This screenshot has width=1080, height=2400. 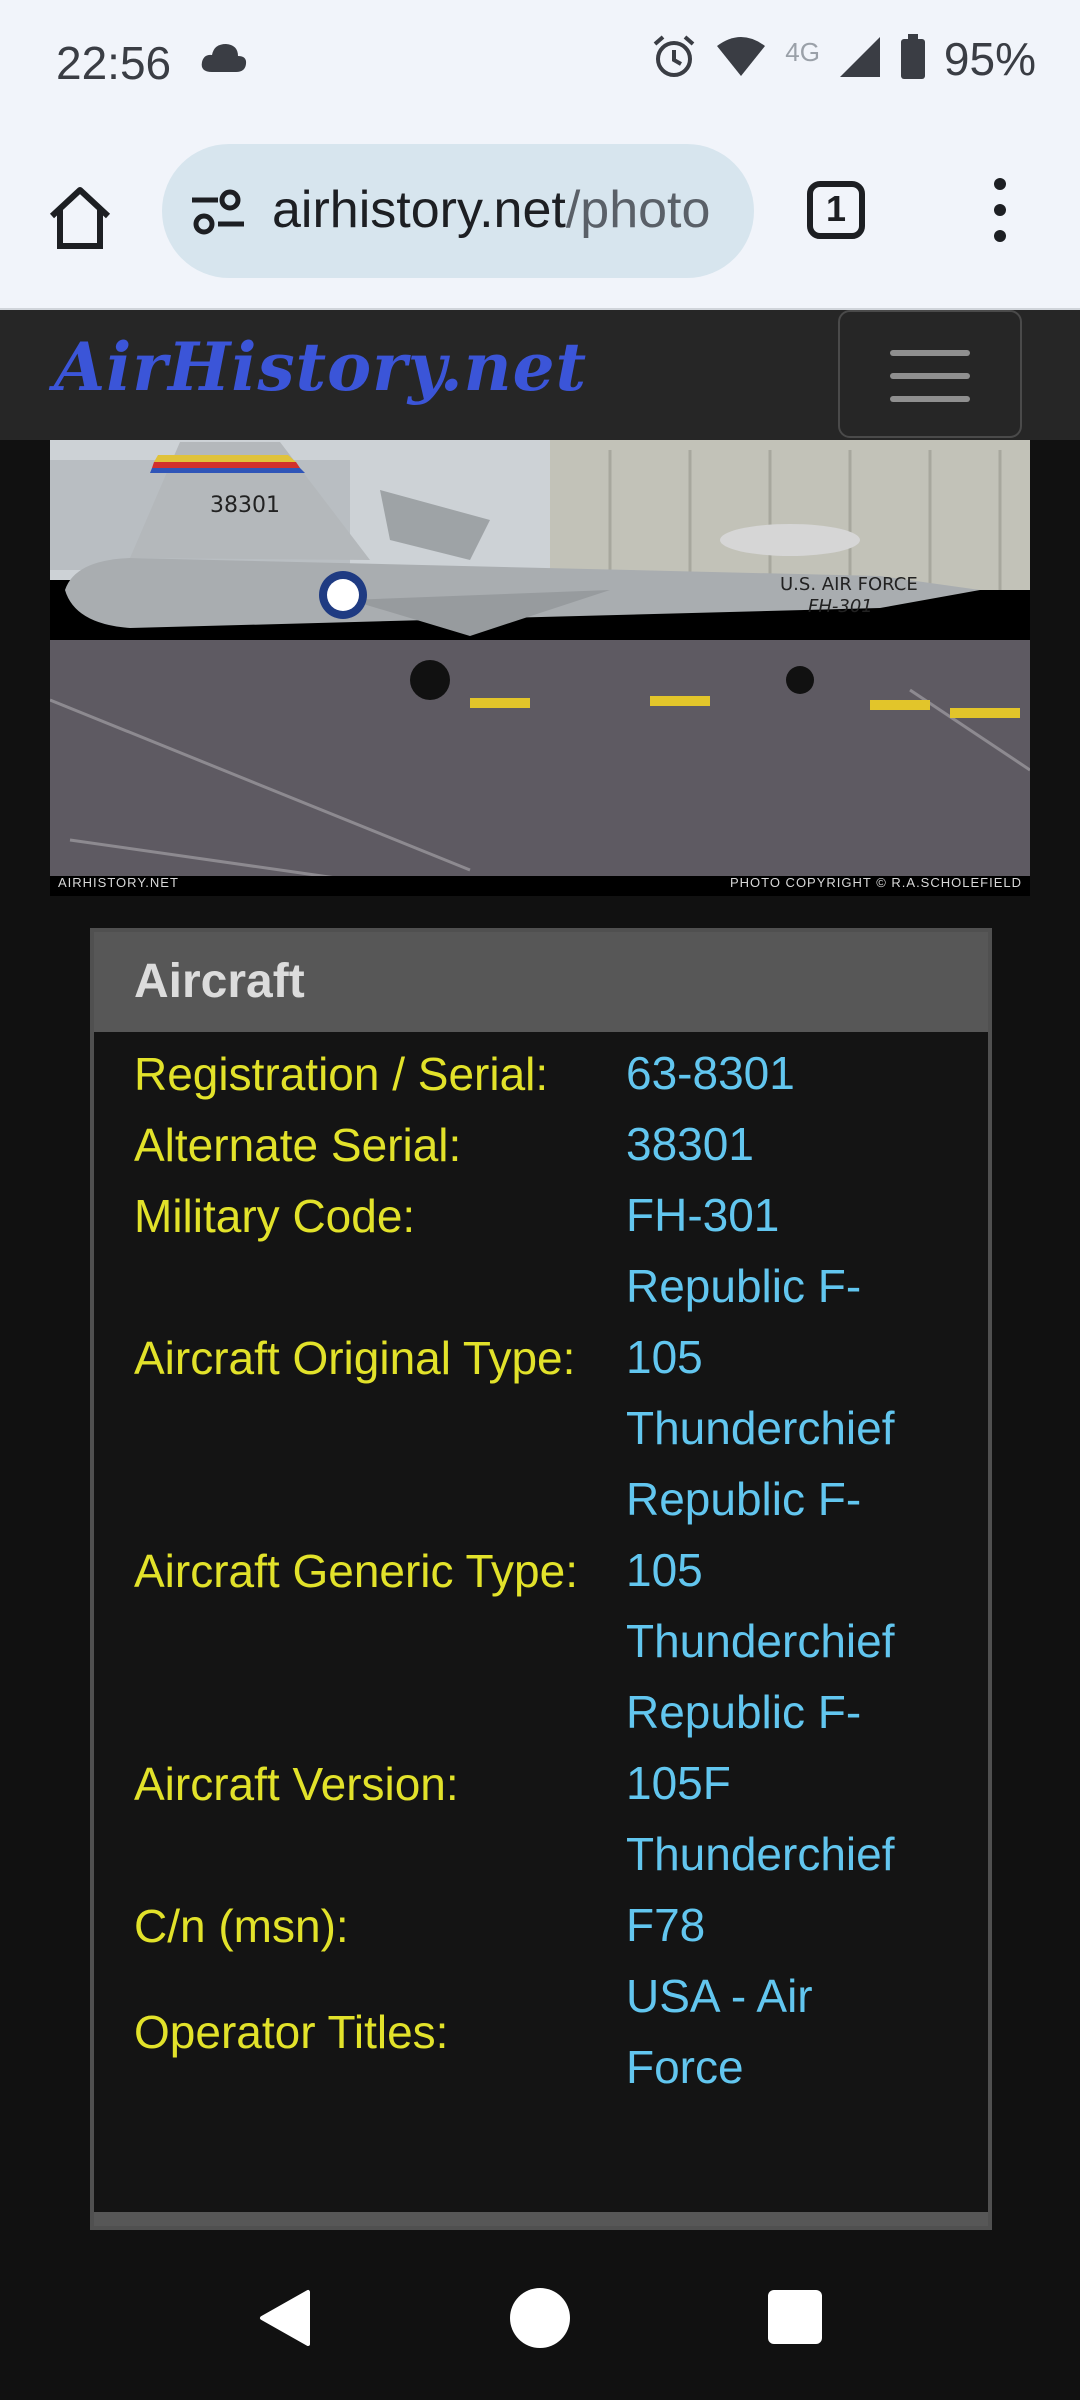 What do you see at coordinates (241, 1925) in the screenshot?
I see `row-label: C/n (msn):` at bounding box center [241, 1925].